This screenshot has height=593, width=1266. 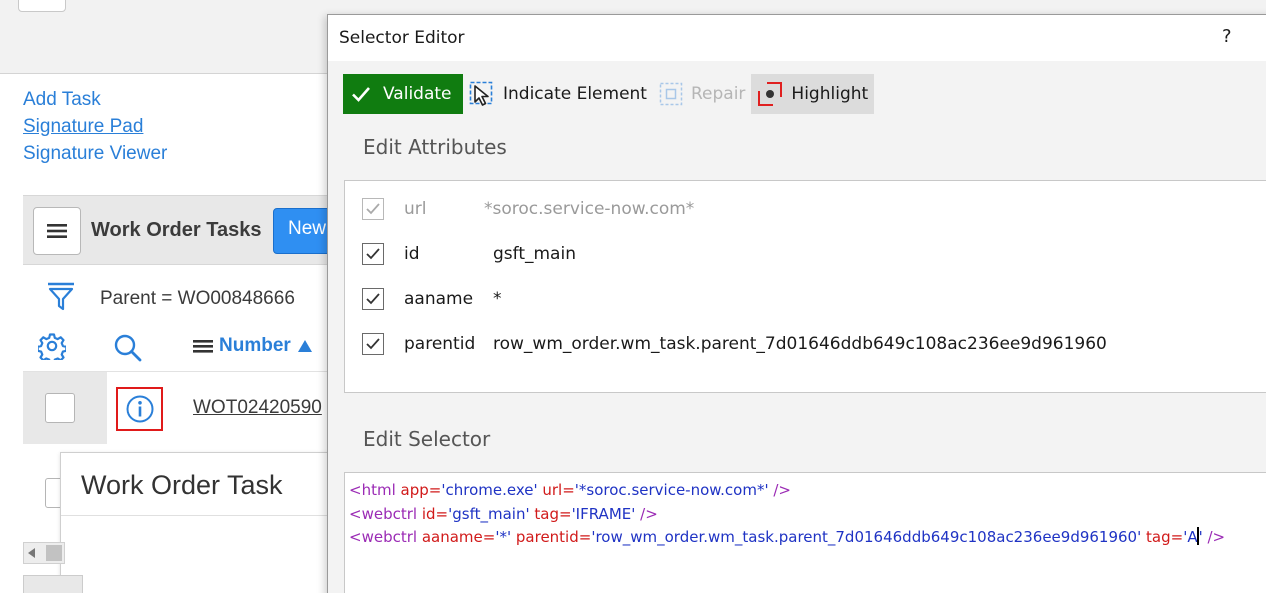 I want to click on repair-button: Repair, so click(x=702, y=94).